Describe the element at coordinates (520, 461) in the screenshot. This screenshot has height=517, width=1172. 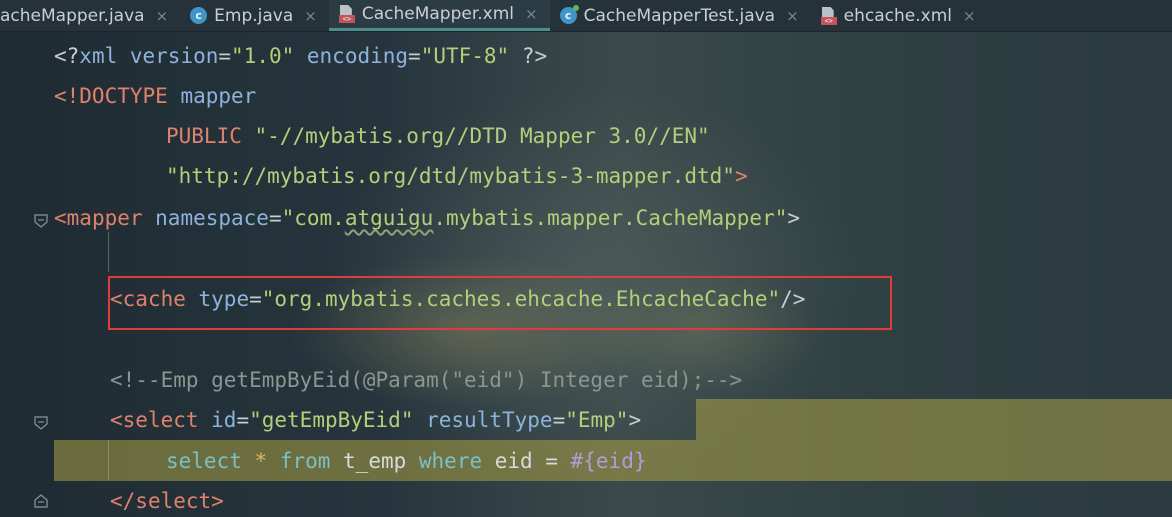
I see `code-token: eid` at that location.